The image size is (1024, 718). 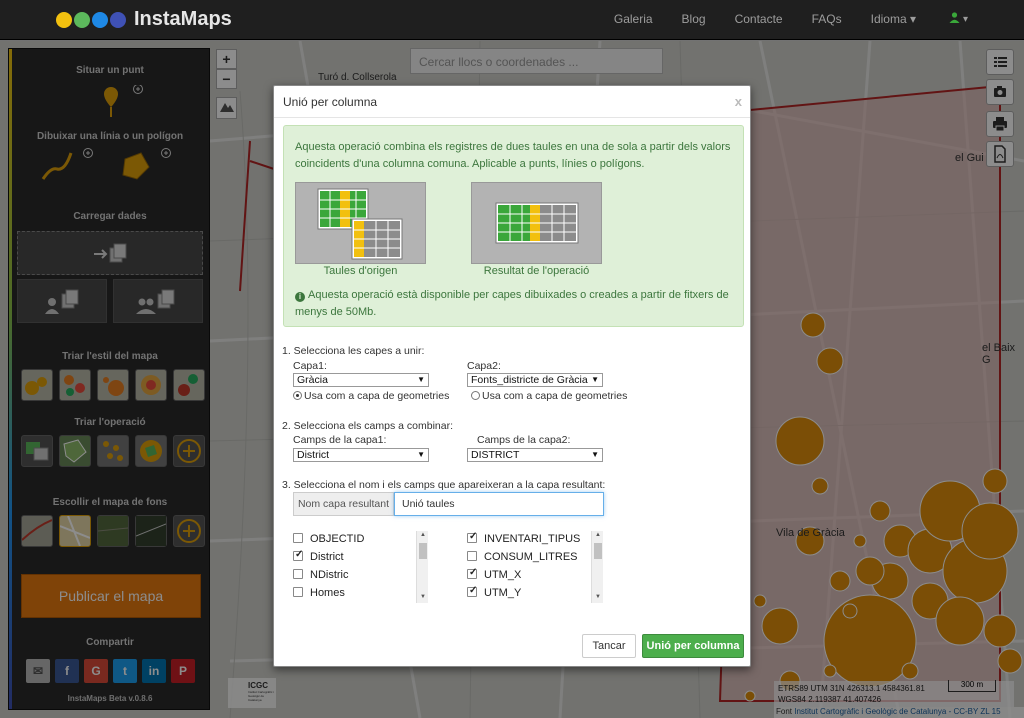 What do you see at coordinates (759, 19) in the screenshot?
I see `nav-contacte: Contacte` at bounding box center [759, 19].